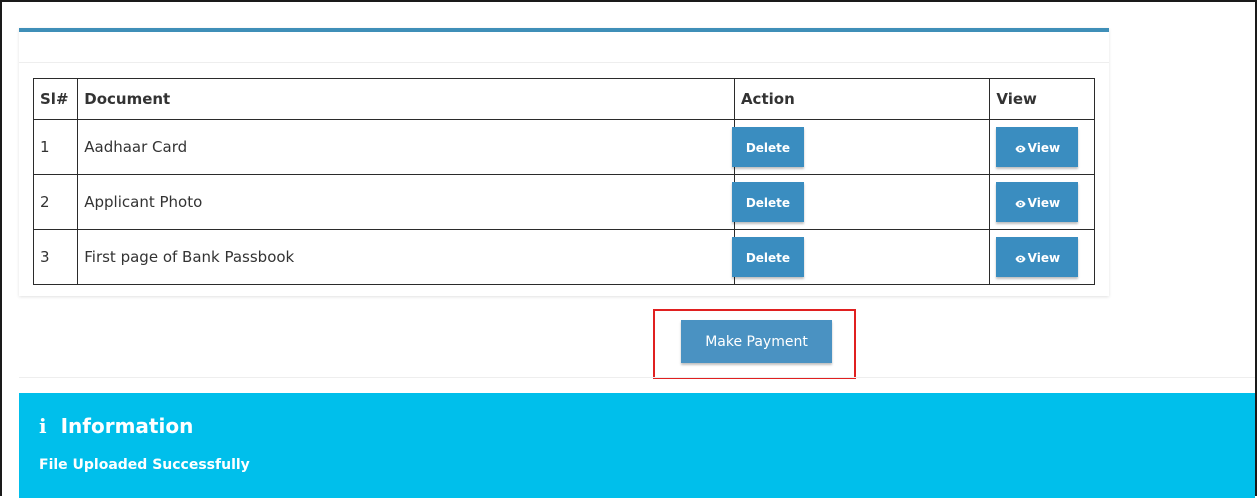 The width and height of the screenshot is (1257, 498). I want to click on table-row: 1 Aadhaar Card Delete View, so click(563, 147).